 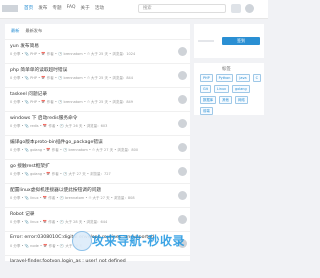 What do you see at coordinates (42, 8) in the screenshot?
I see `nav-item-publish: 发布` at bounding box center [42, 8].